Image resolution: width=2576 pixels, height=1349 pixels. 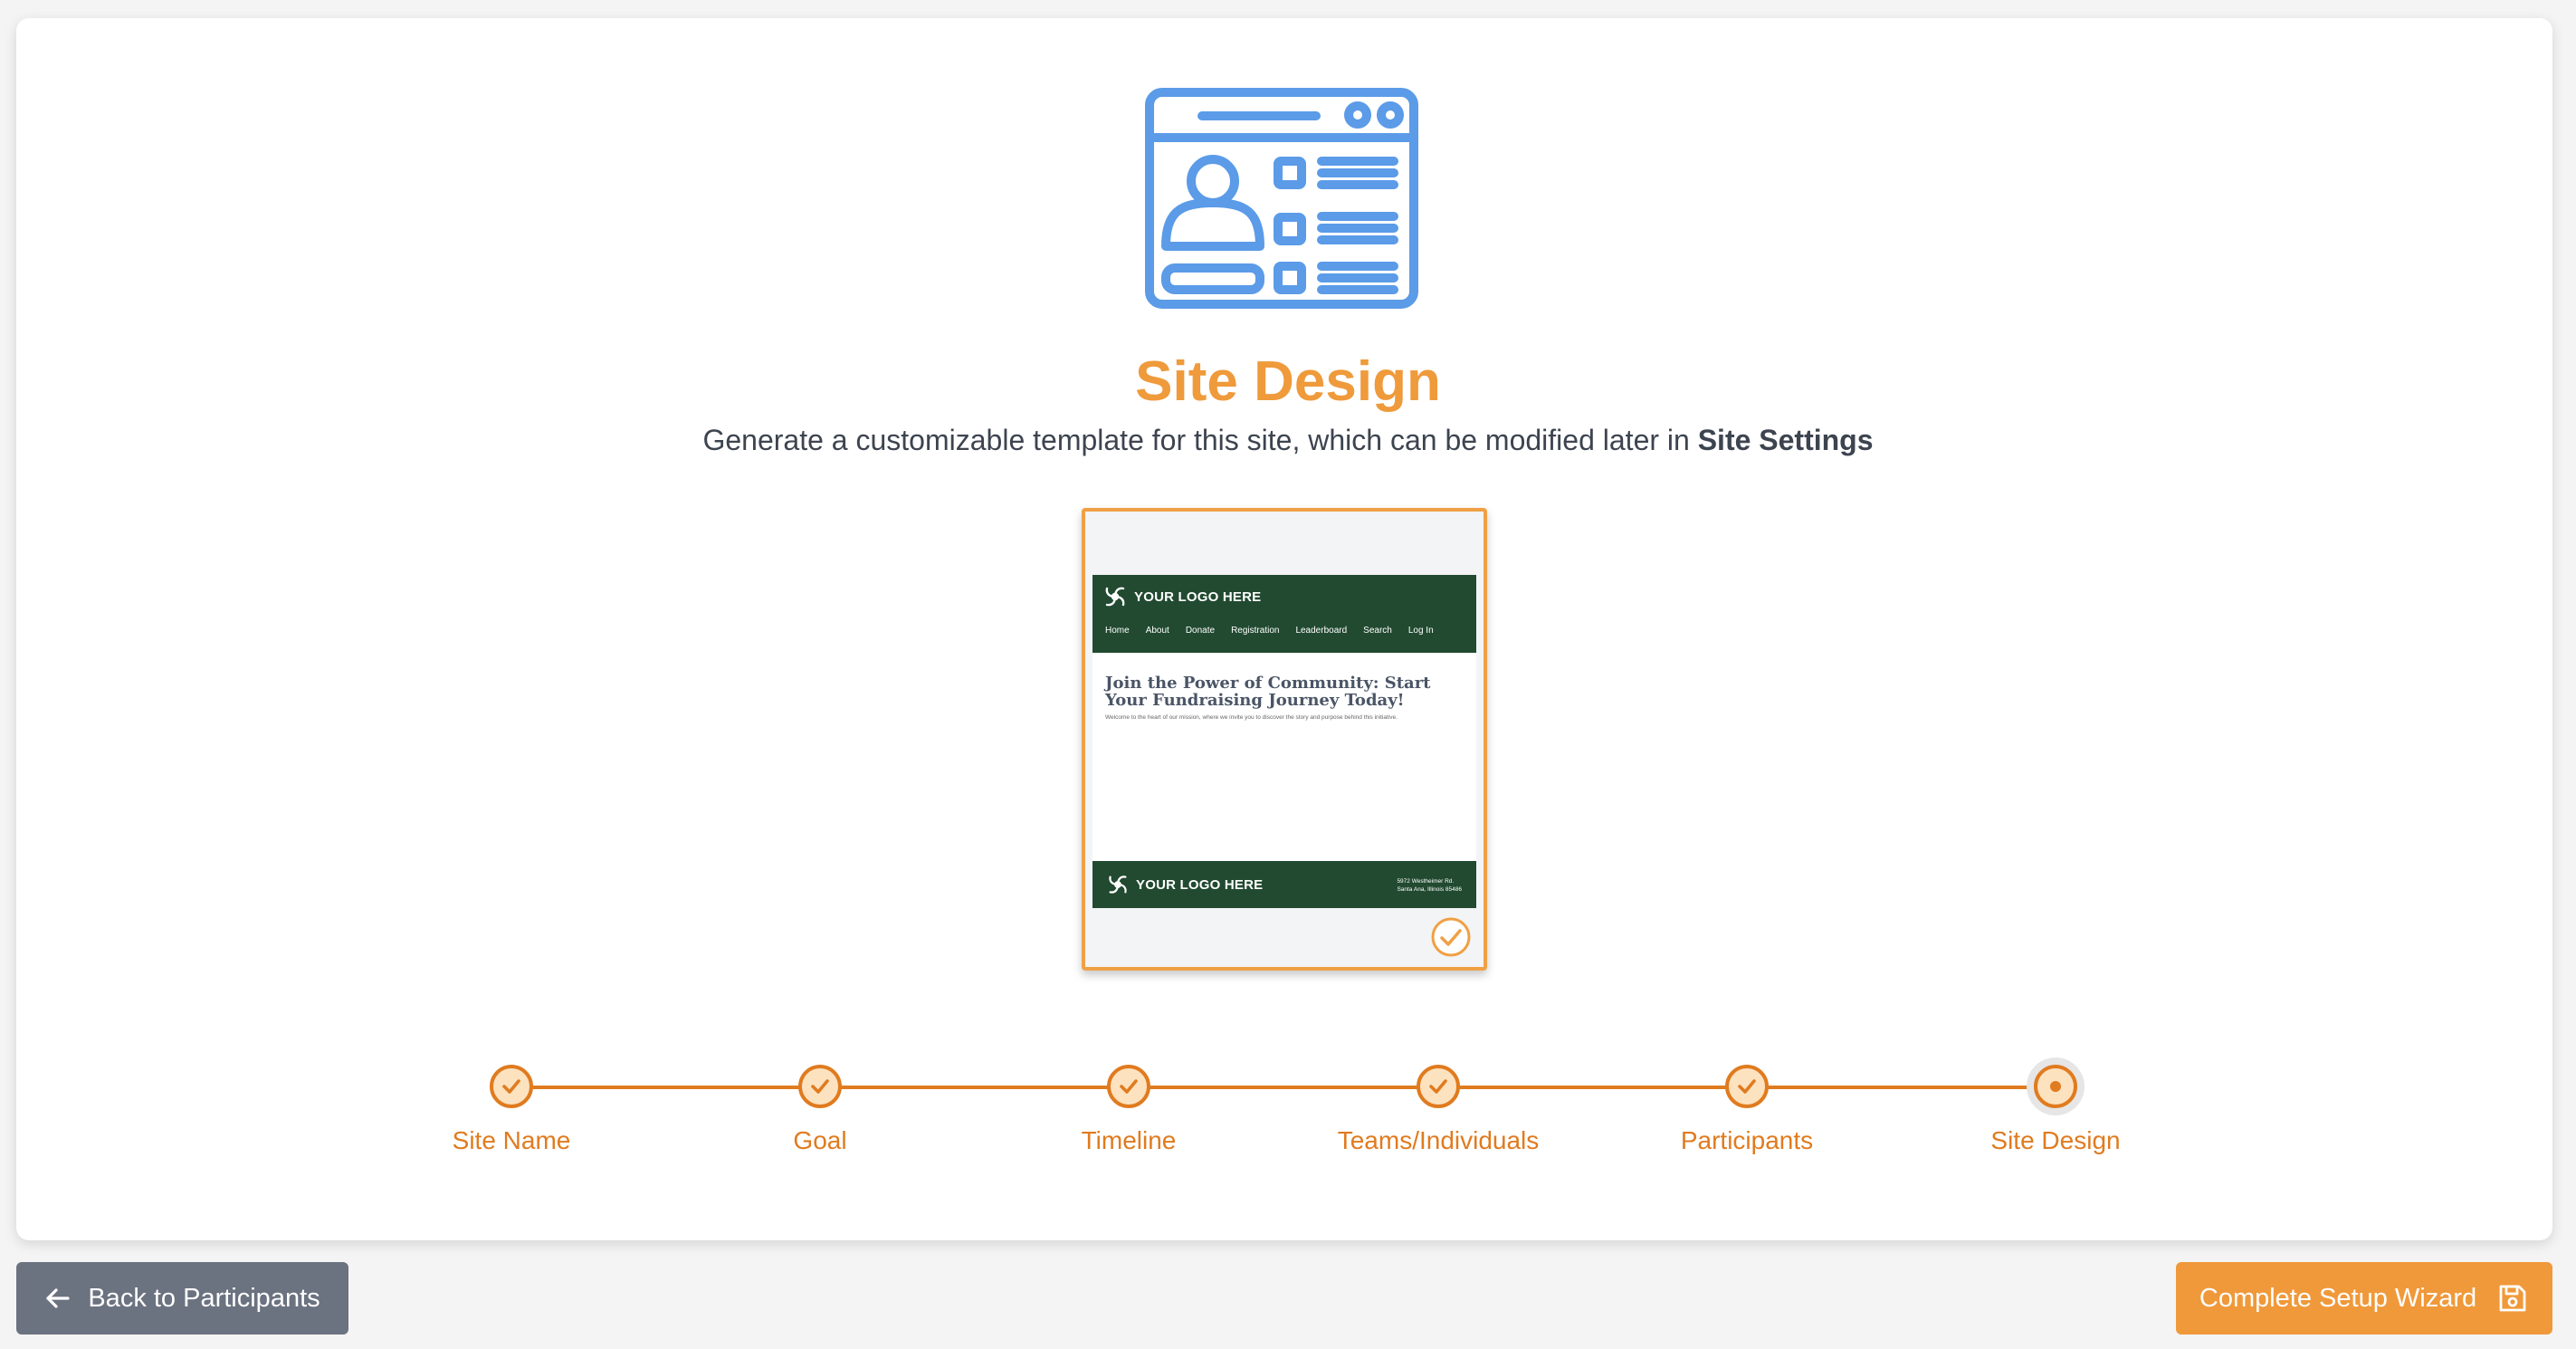 I want to click on template-footer-logo: YOUR LOGO HERE, so click(x=1184, y=884).